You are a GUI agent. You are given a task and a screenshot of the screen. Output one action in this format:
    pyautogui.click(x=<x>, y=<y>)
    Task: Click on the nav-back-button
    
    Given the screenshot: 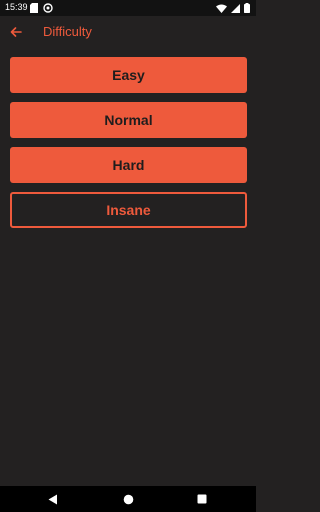 What is the action you would take?
    pyautogui.click(x=53, y=499)
    